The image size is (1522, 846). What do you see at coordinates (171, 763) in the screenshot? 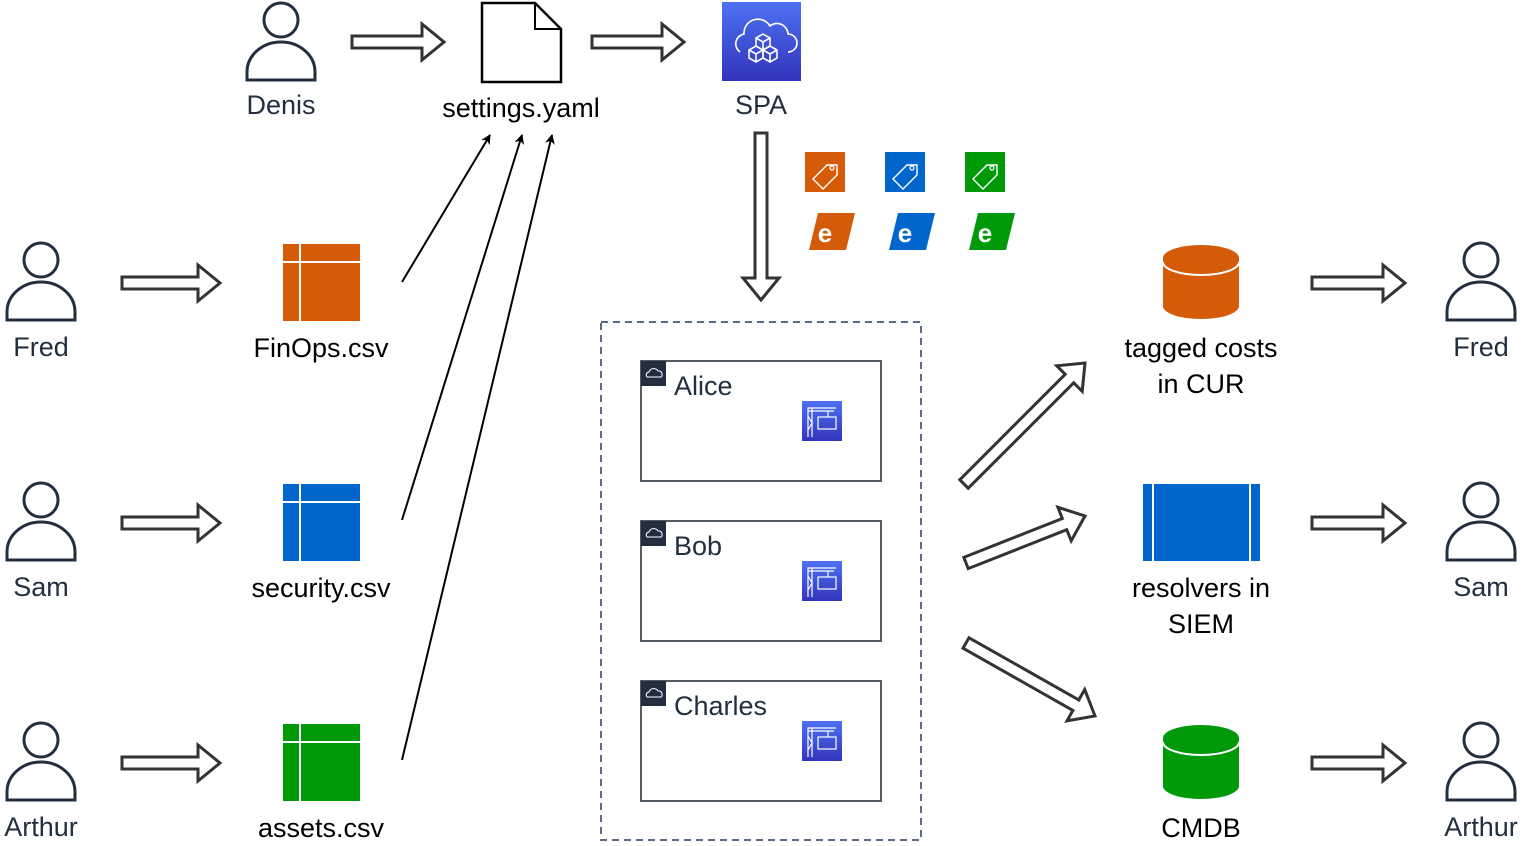
I see `arrow-arthur-to-csv` at bounding box center [171, 763].